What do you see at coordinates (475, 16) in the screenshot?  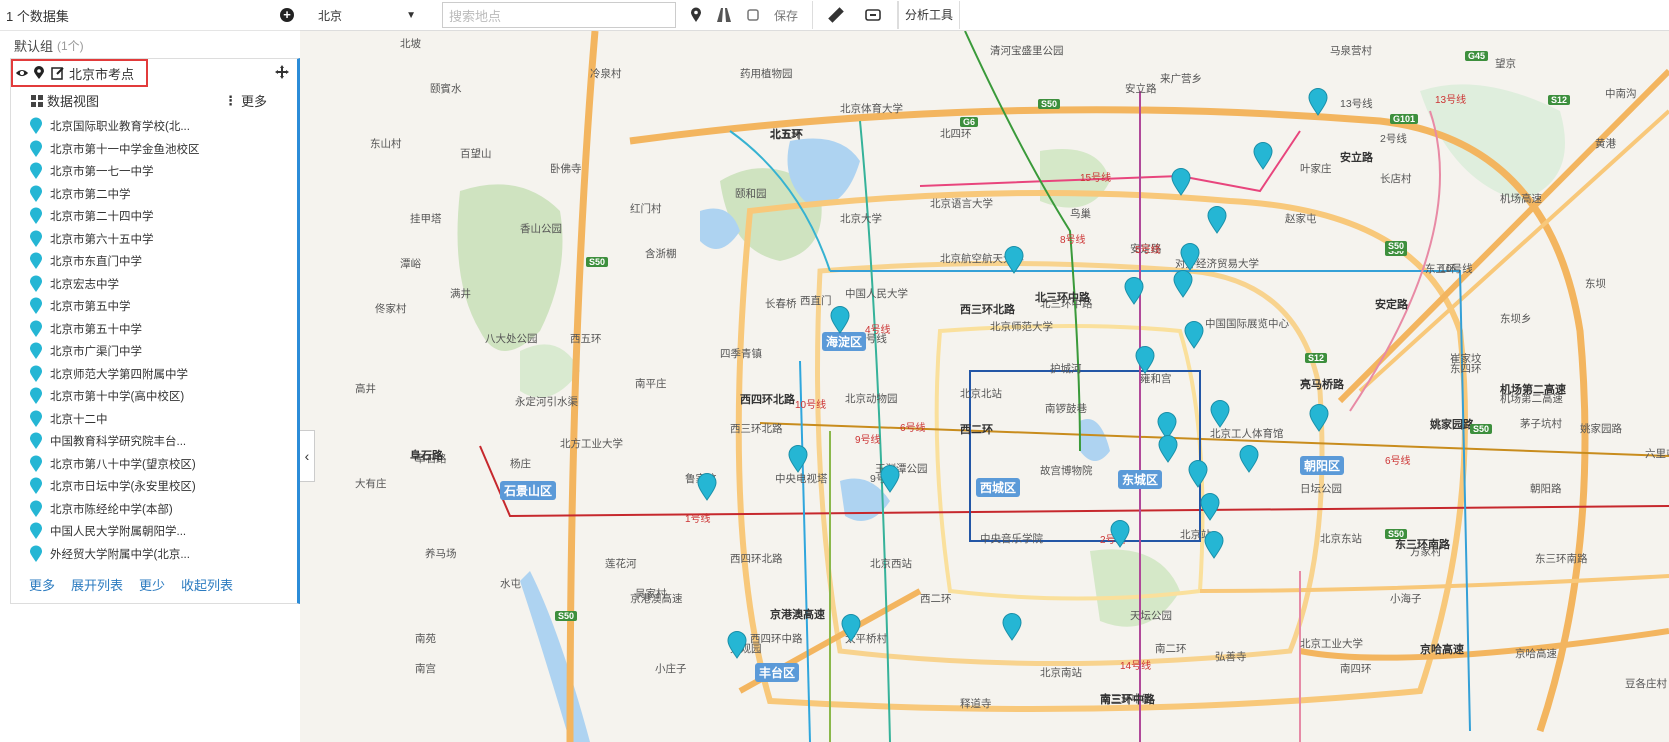 I see `search-placeholder: 搜索地点` at bounding box center [475, 16].